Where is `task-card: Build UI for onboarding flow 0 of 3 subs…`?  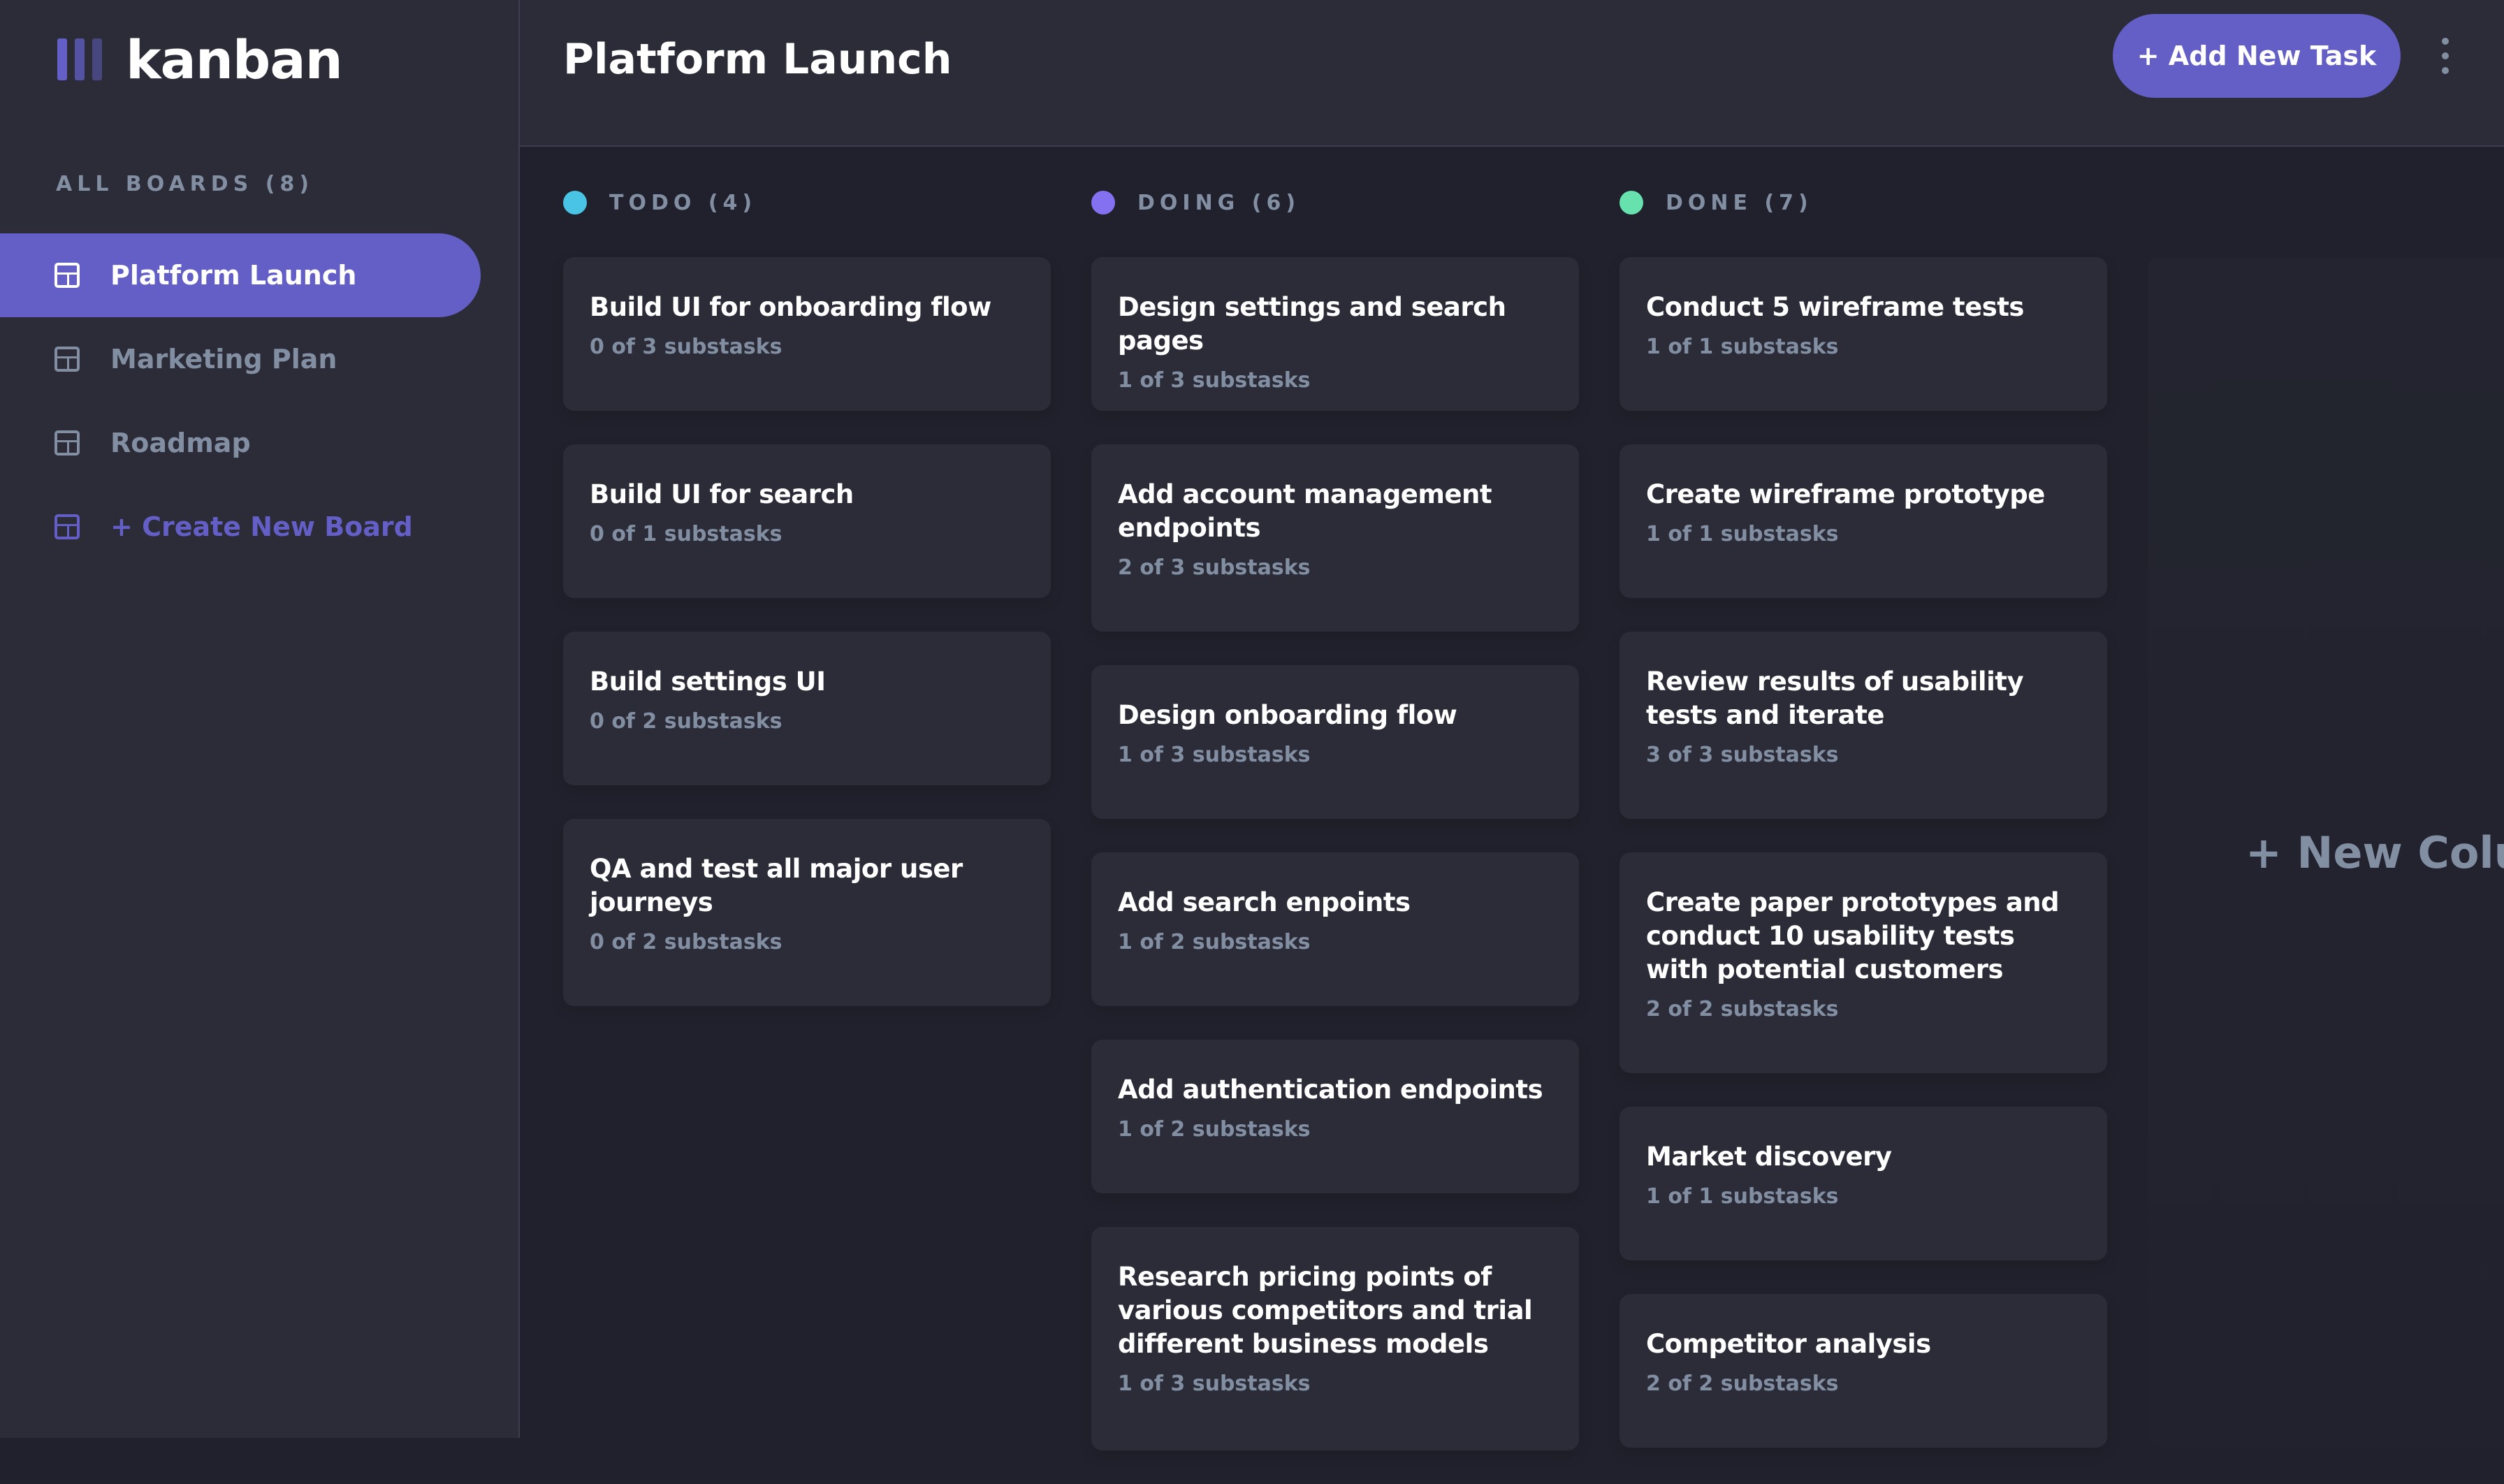
task-card: Build UI for onboarding flow 0 of 3 subs… is located at coordinates (807, 334).